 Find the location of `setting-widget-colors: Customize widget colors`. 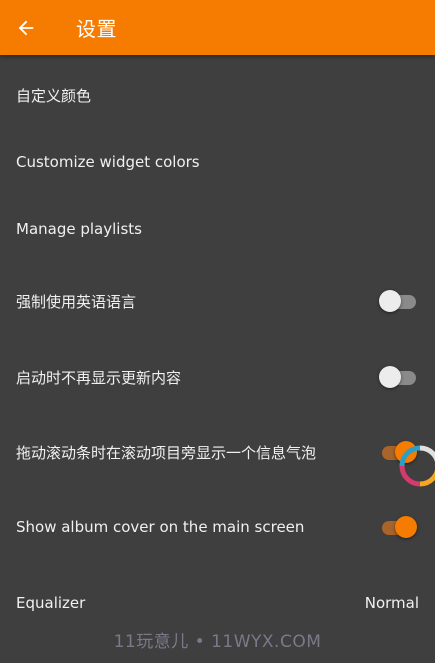

setting-widget-colors: Customize widget colors is located at coordinates (217, 162).